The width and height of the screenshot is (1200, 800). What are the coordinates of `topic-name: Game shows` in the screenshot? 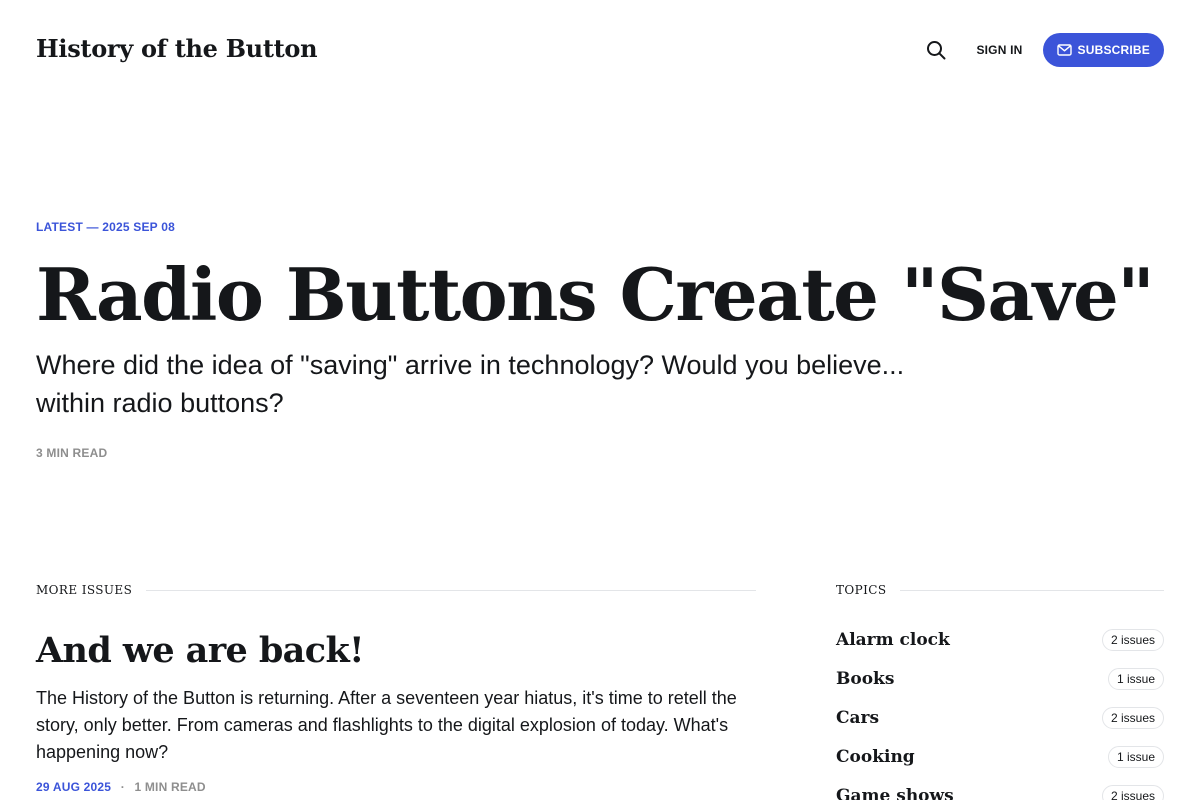 It's located at (895, 792).